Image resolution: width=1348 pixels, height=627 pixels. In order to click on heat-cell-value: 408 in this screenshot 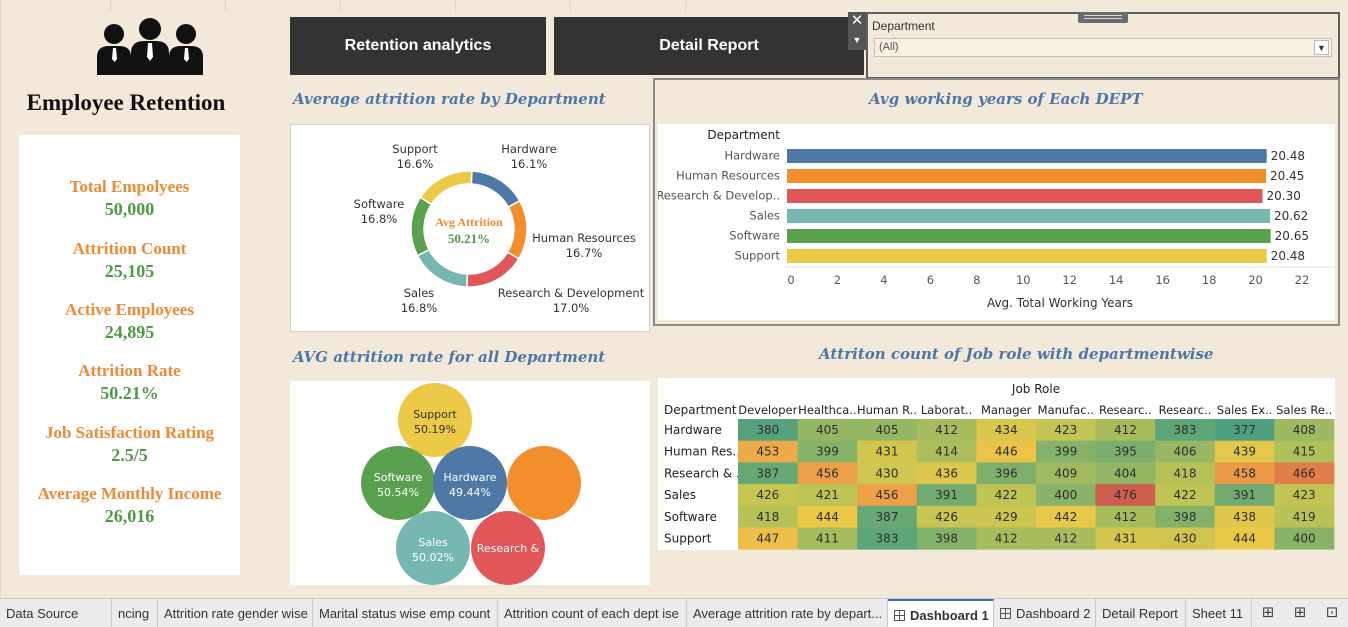, I will do `click(1304, 430)`.